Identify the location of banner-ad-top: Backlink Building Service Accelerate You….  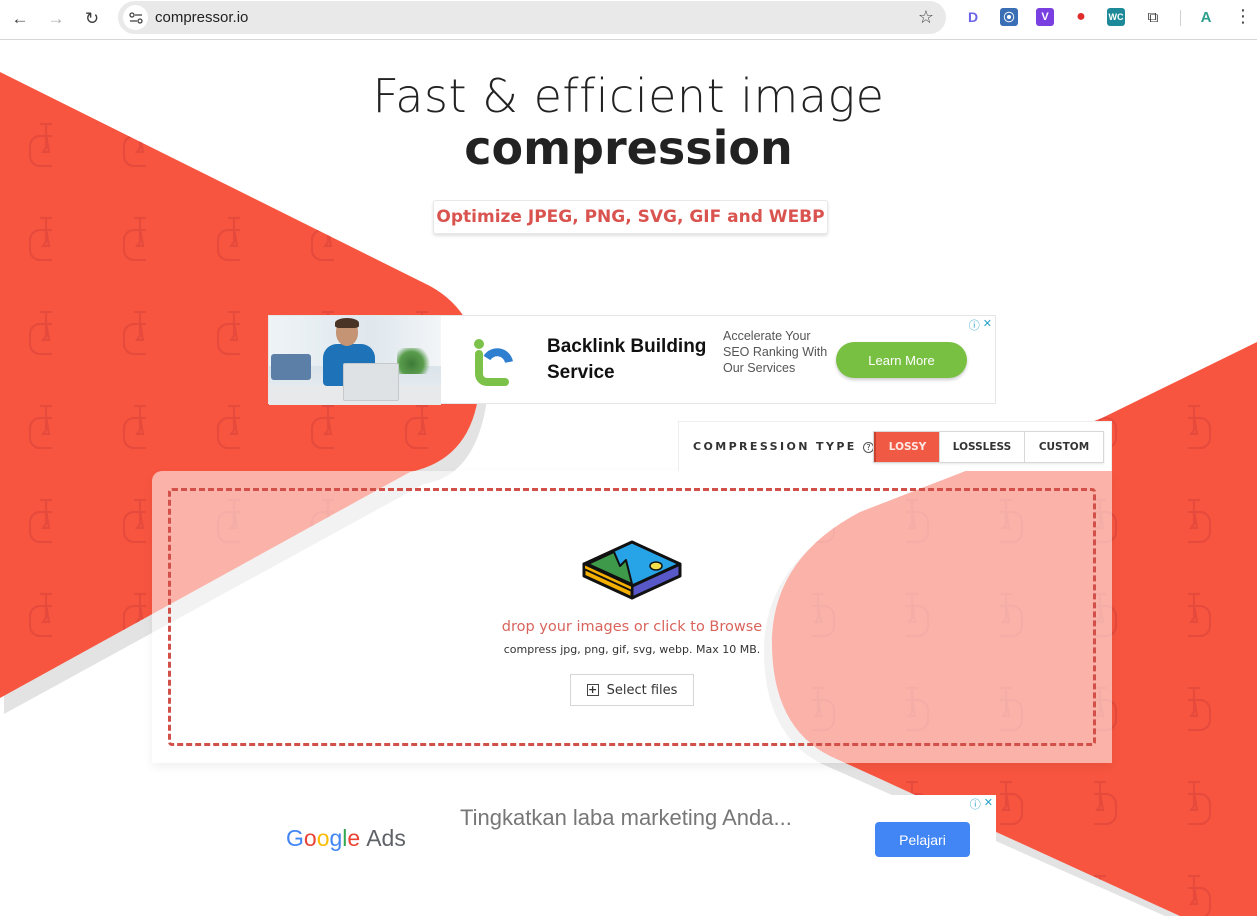
(632, 360).